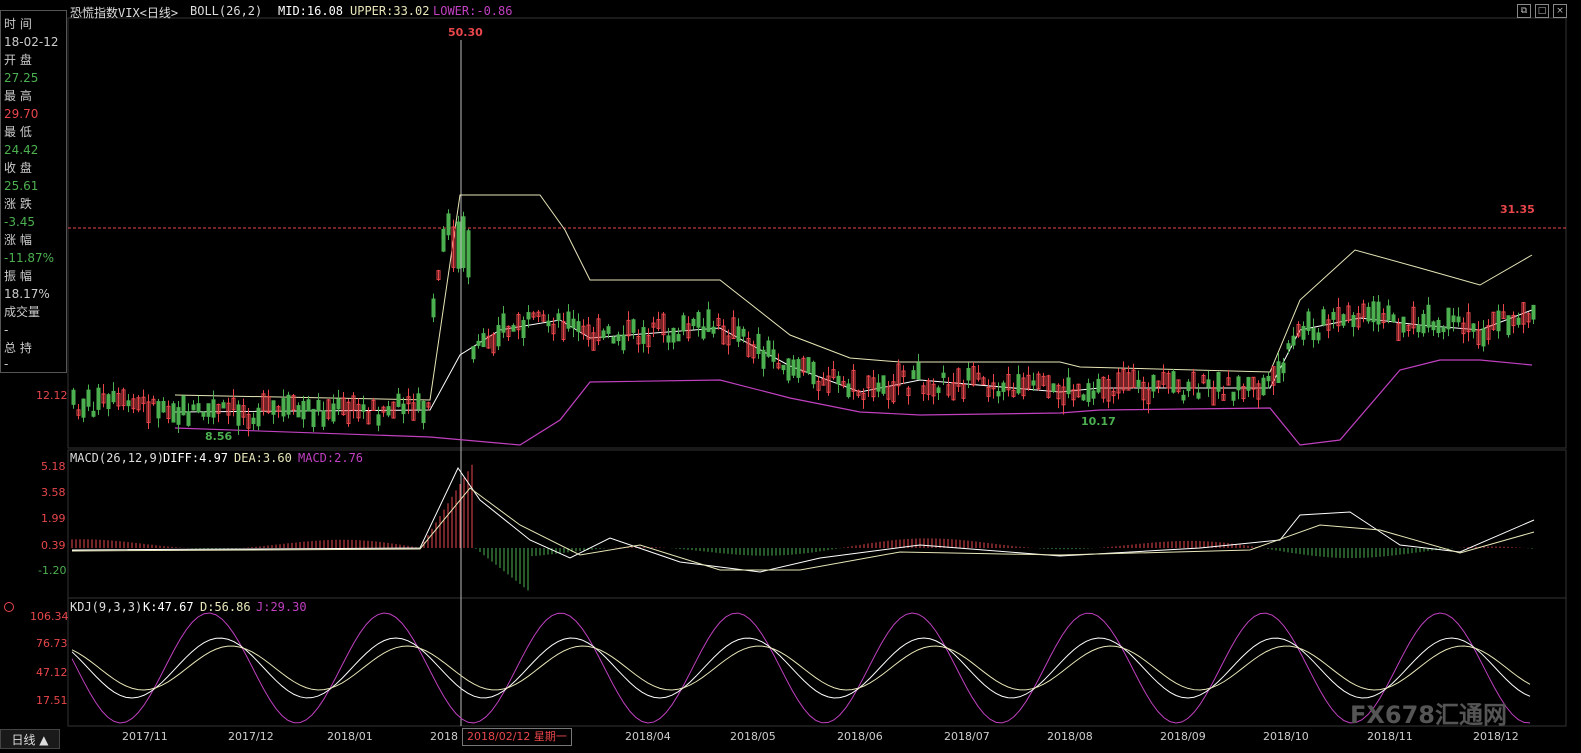 This screenshot has width=1581, height=753. I want to click on x-label: 2018/06, so click(860, 736).